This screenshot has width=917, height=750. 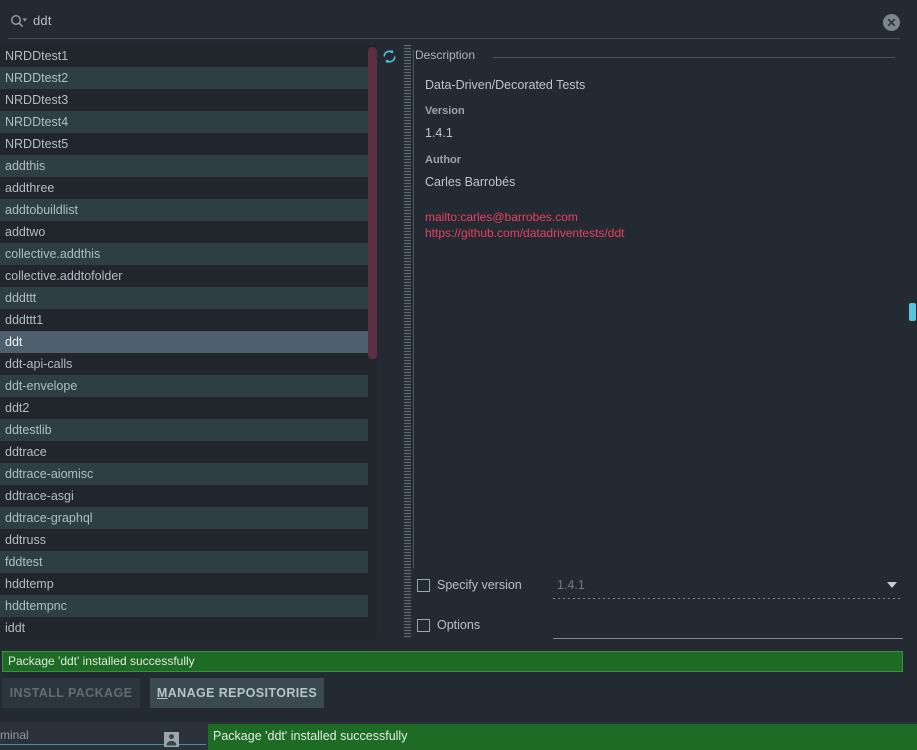 What do you see at coordinates (310, 736) in the screenshot?
I see `status-bar-notification-text: Package 'ddt' installed successfully` at bounding box center [310, 736].